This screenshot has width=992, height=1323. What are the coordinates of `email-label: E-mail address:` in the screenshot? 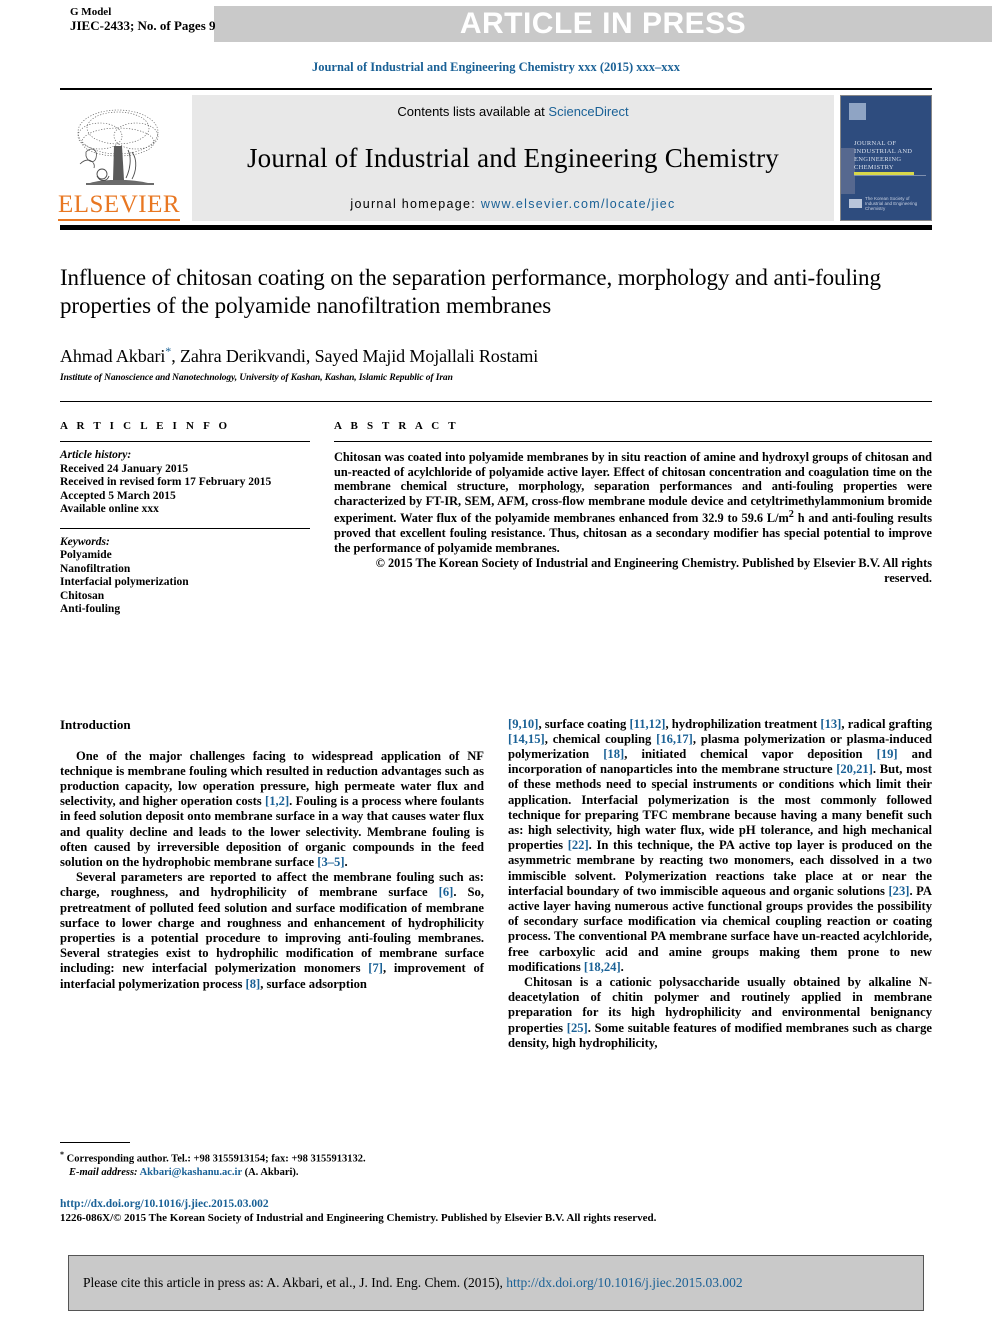 It's located at (103, 1172).